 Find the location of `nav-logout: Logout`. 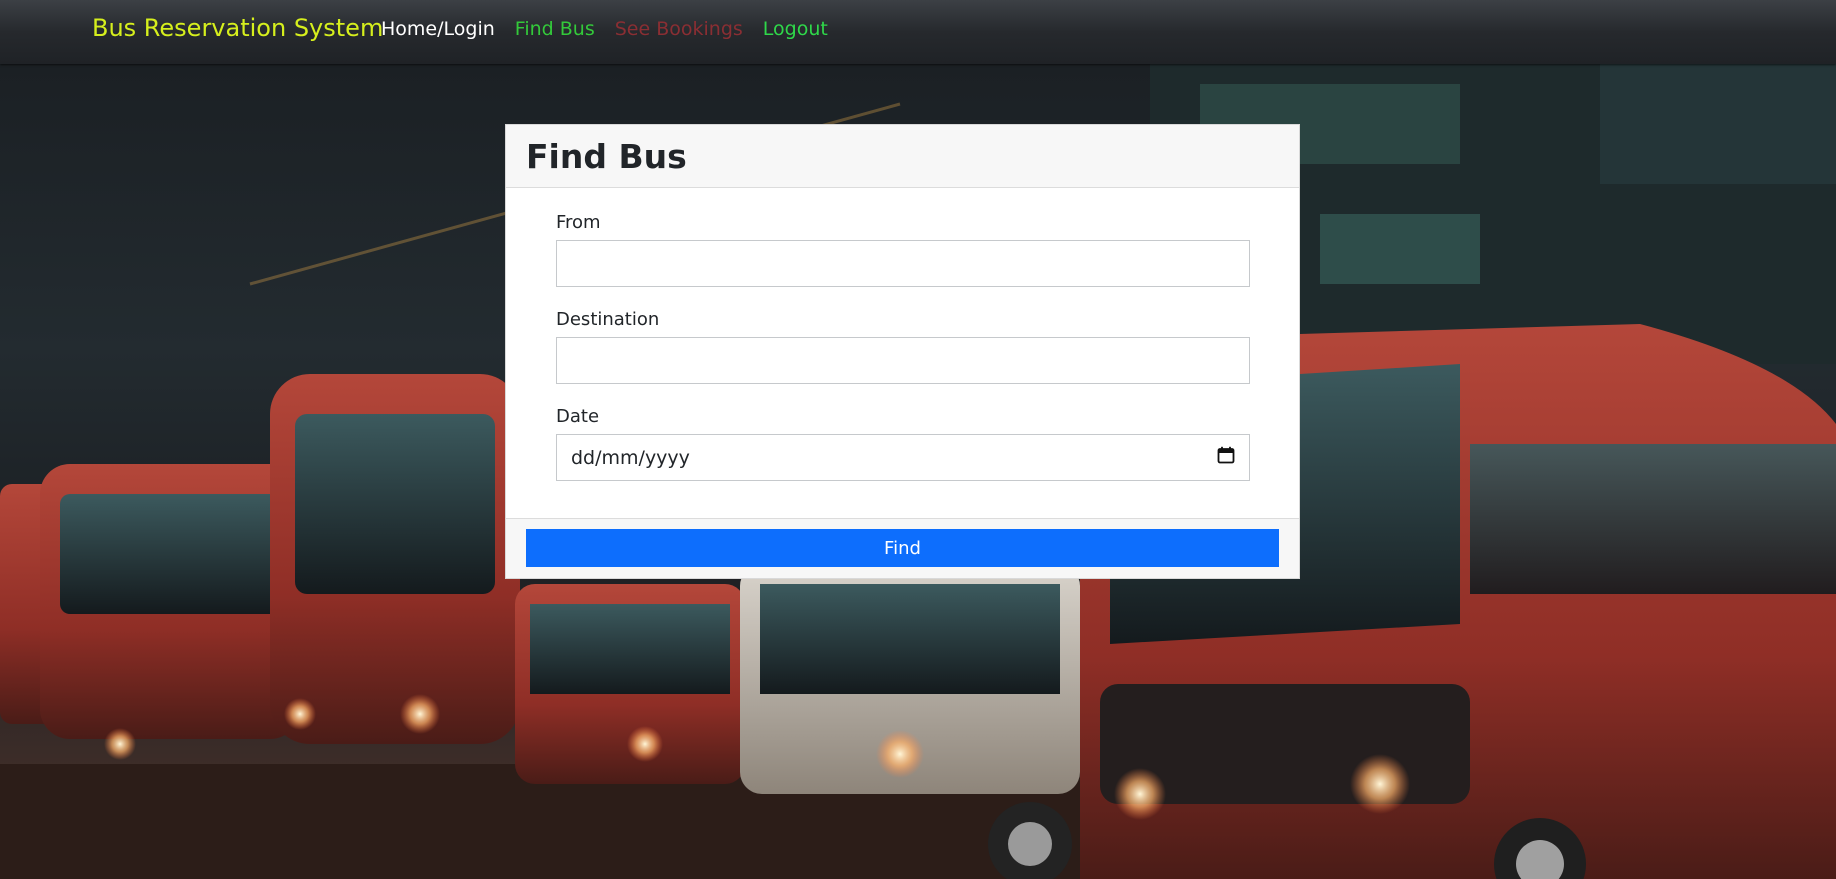

nav-logout: Logout is located at coordinates (795, 29).